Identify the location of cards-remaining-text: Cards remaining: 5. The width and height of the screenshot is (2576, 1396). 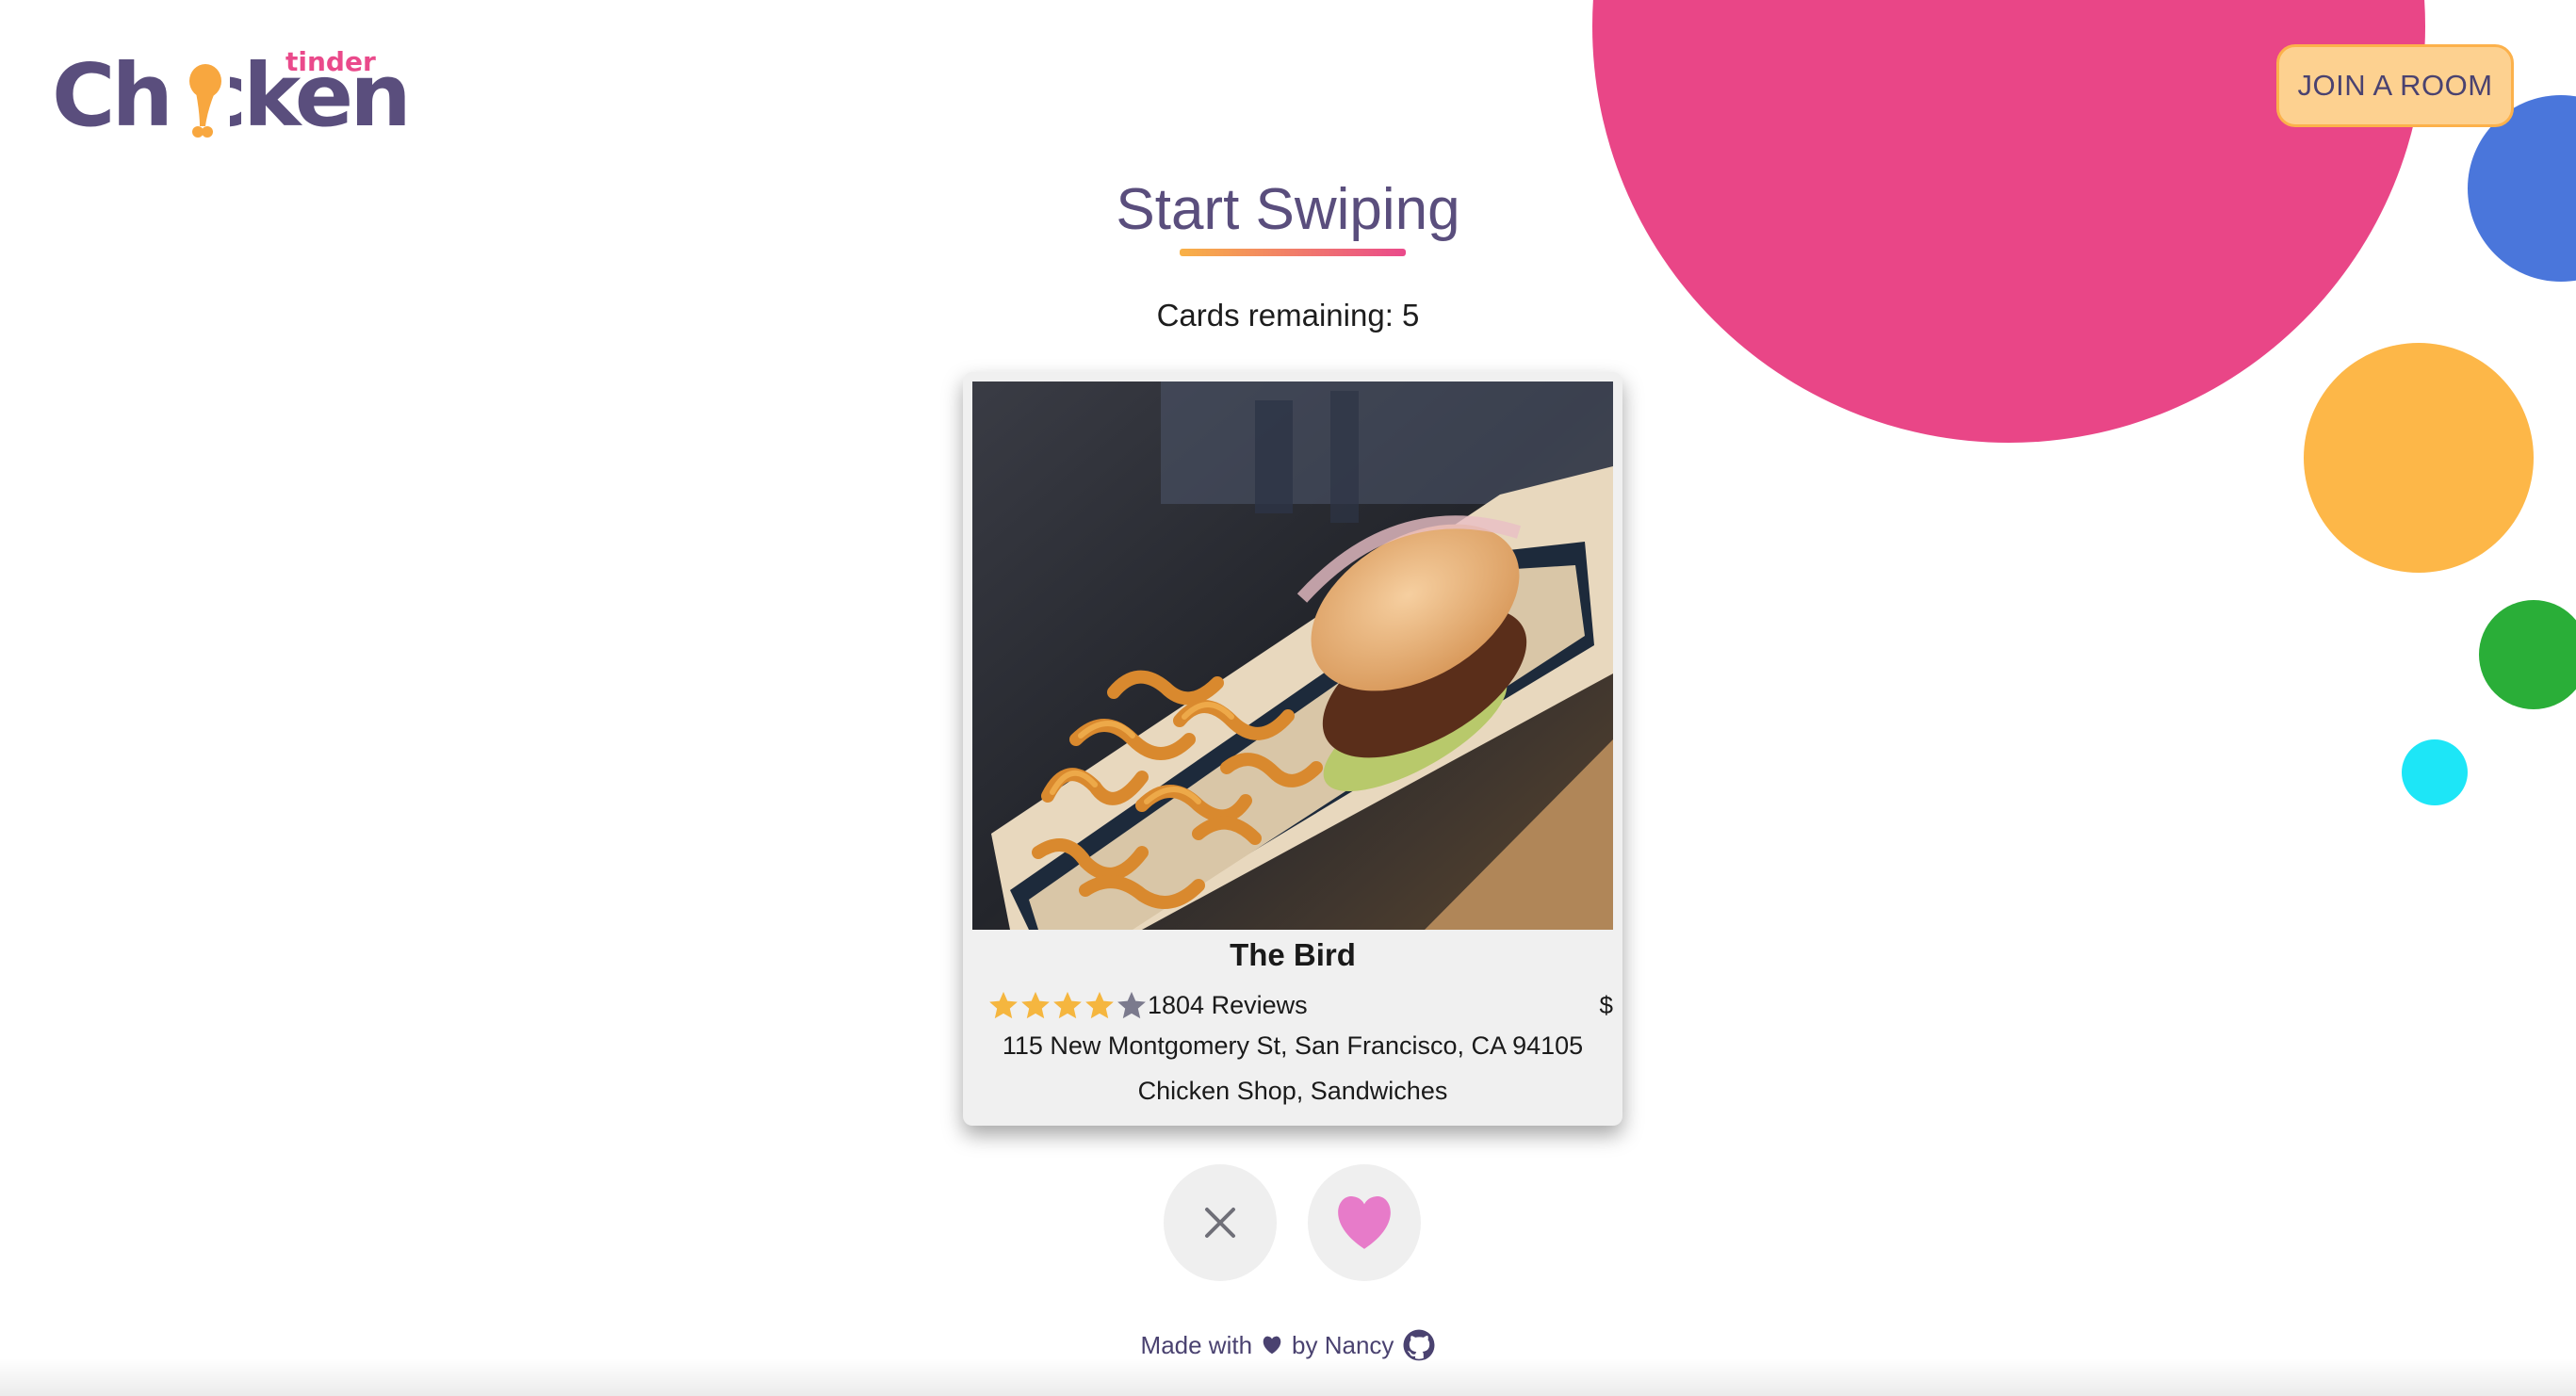
(1288, 315).